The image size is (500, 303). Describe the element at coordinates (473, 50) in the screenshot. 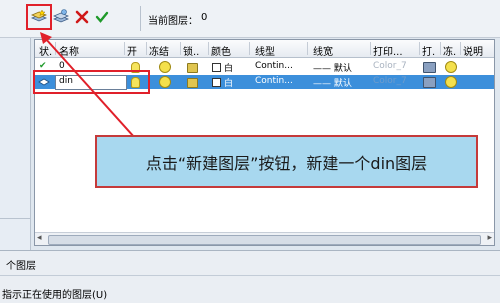

I see `col-description: 说明` at that location.